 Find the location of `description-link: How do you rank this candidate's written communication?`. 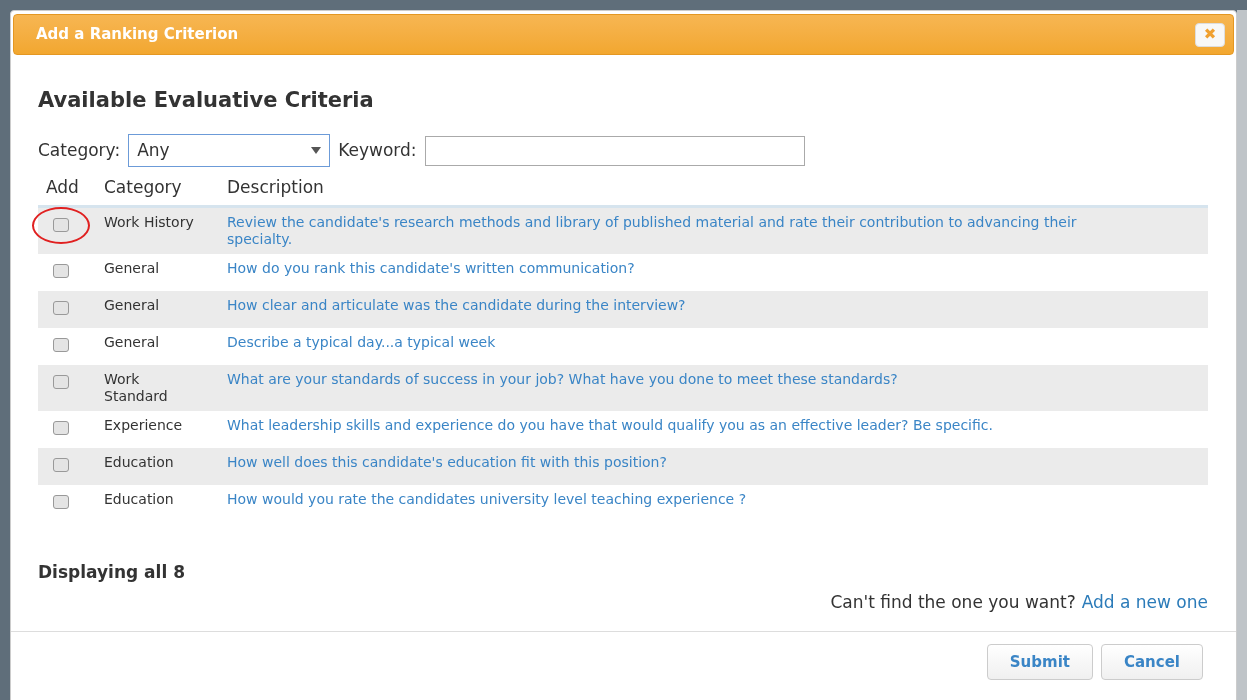

description-link: How do you rank this candidate's written communication? is located at coordinates (667, 268).